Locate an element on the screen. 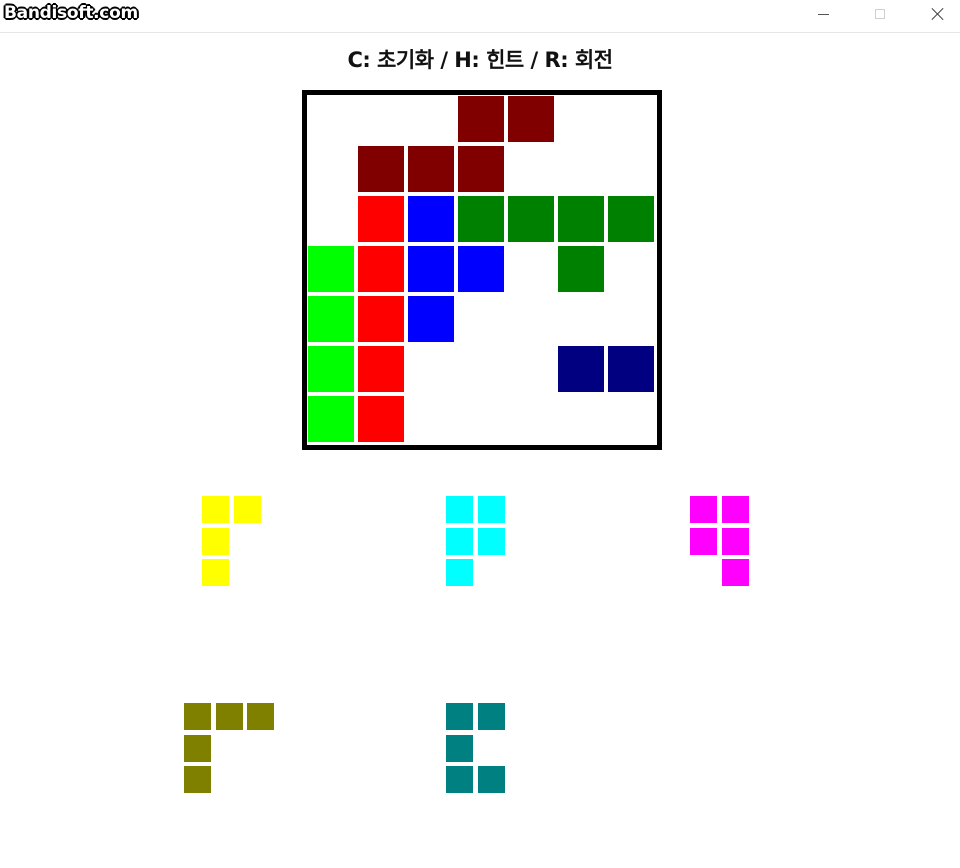 Image resolution: width=960 pixels, height=868 pixels. minimize-icon is located at coordinates (823, 14).